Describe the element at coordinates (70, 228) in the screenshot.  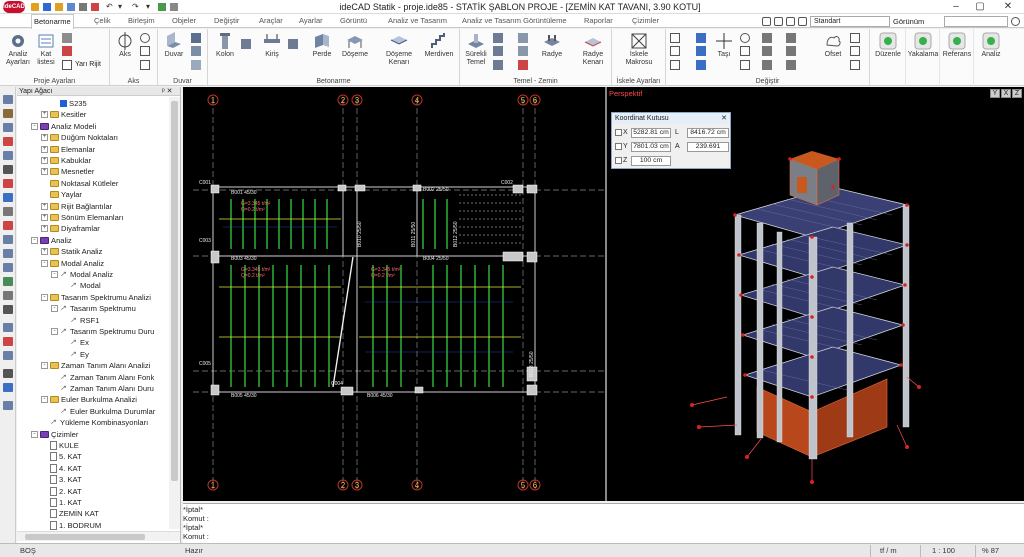
I see `tree-node: + Diyaframlar` at that location.